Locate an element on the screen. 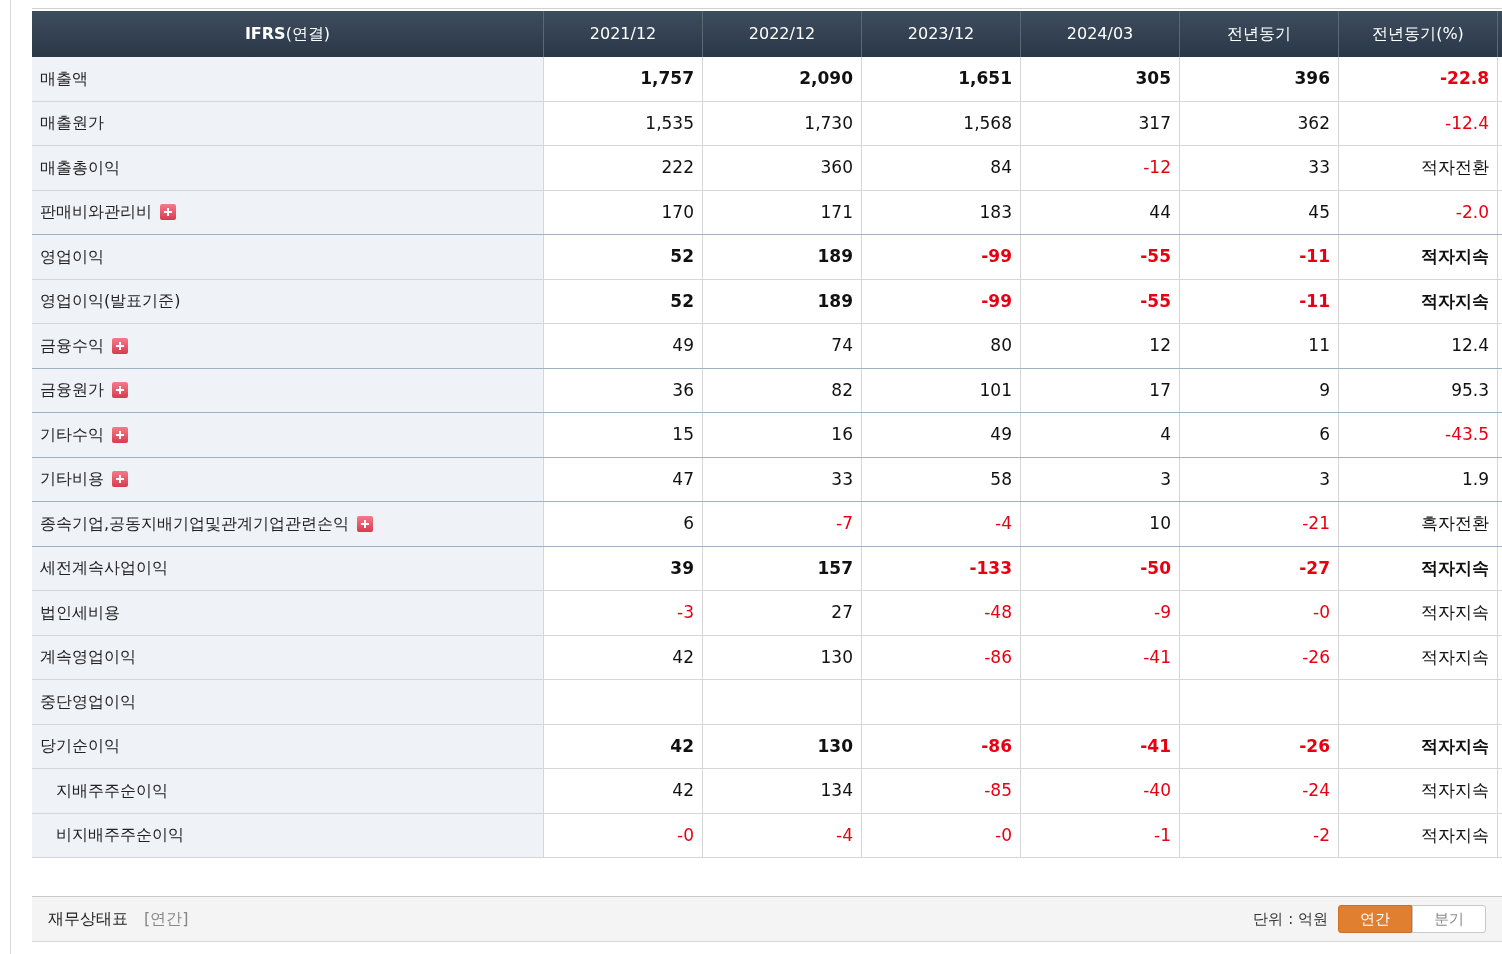 This screenshot has width=1502, height=954. row-label: 당기순이익 is located at coordinates (80, 746).